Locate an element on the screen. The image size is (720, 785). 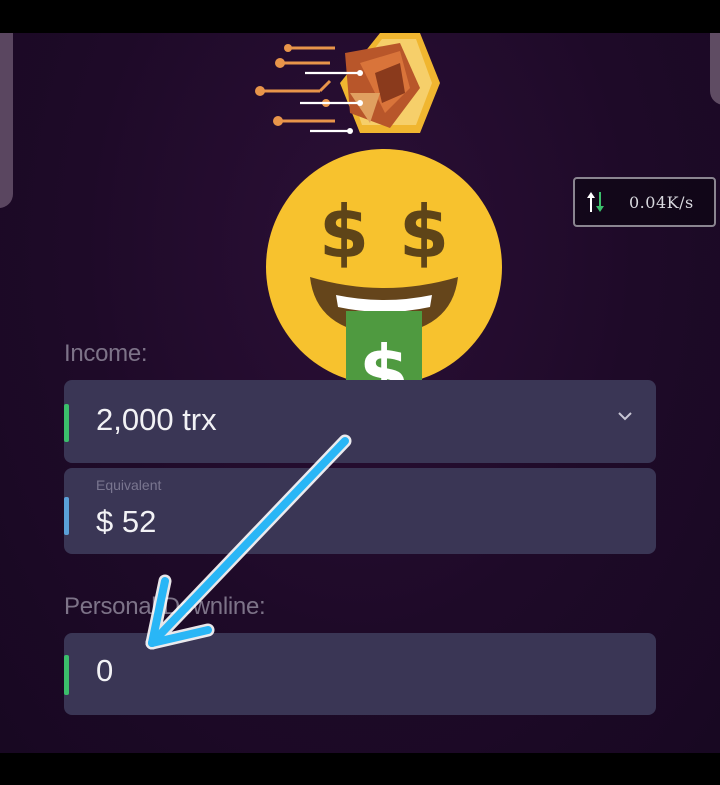
downline-input: 0 is located at coordinates (360, 674).